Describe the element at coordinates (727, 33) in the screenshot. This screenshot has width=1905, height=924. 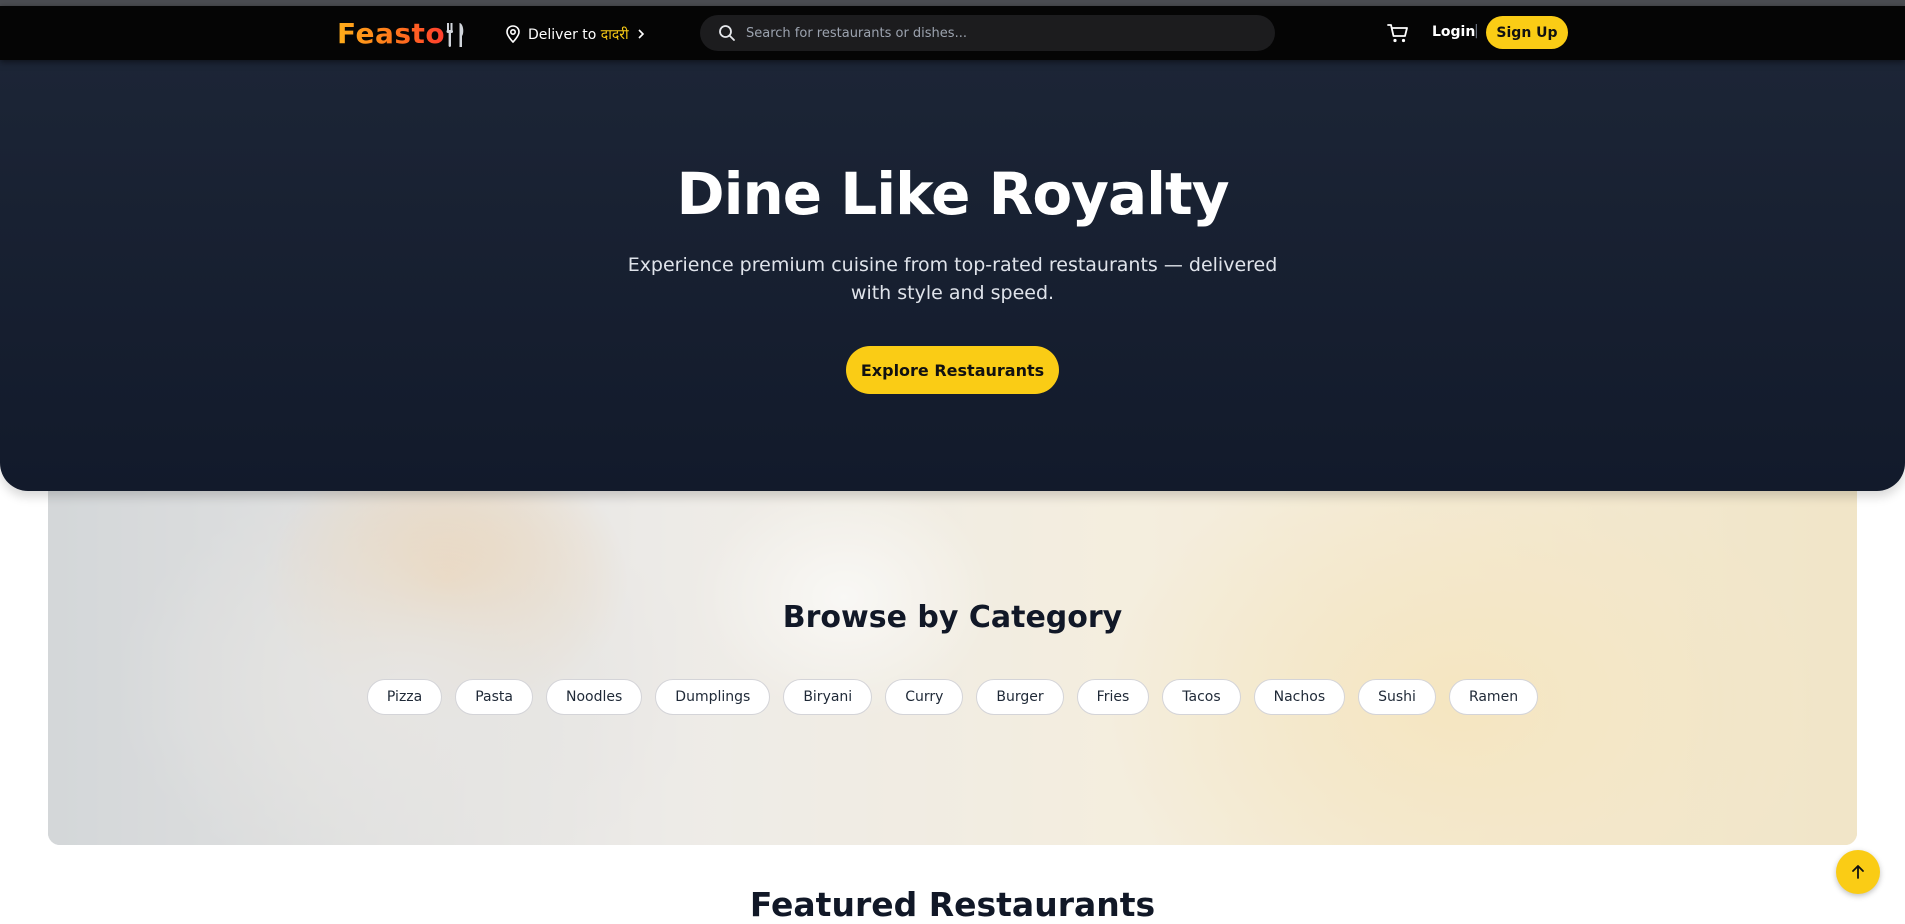
I see `search-icon` at that location.